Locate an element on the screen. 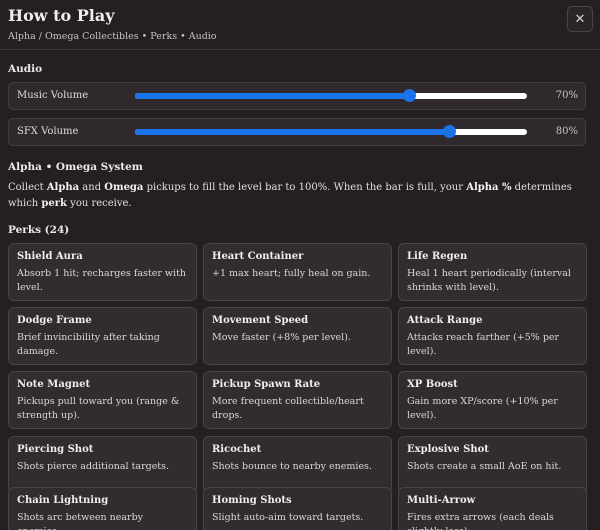 The height and width of the screenshot is (530, 600). perk-name: Movement Speed is located at coordinates (260, 320).